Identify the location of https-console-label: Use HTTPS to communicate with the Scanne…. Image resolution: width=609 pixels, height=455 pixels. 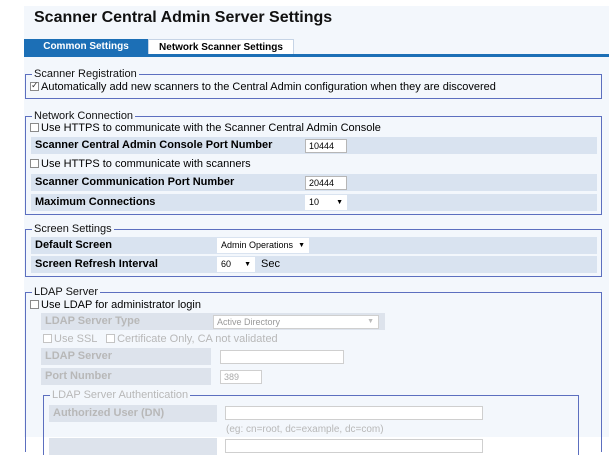
(211, 128).